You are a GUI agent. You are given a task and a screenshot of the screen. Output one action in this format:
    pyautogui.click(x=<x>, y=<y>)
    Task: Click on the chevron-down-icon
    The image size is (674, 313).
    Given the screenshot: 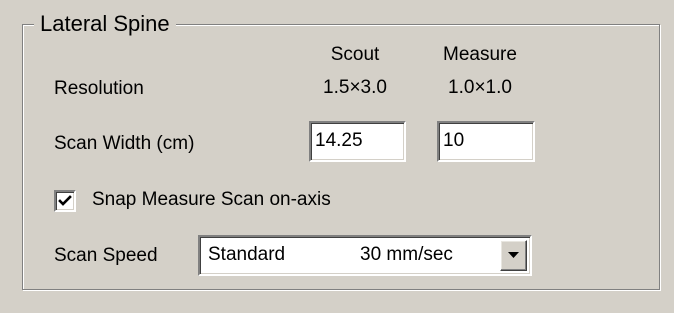 What is the action you would take?
    pyautogui.click(x=513, y=255)
    